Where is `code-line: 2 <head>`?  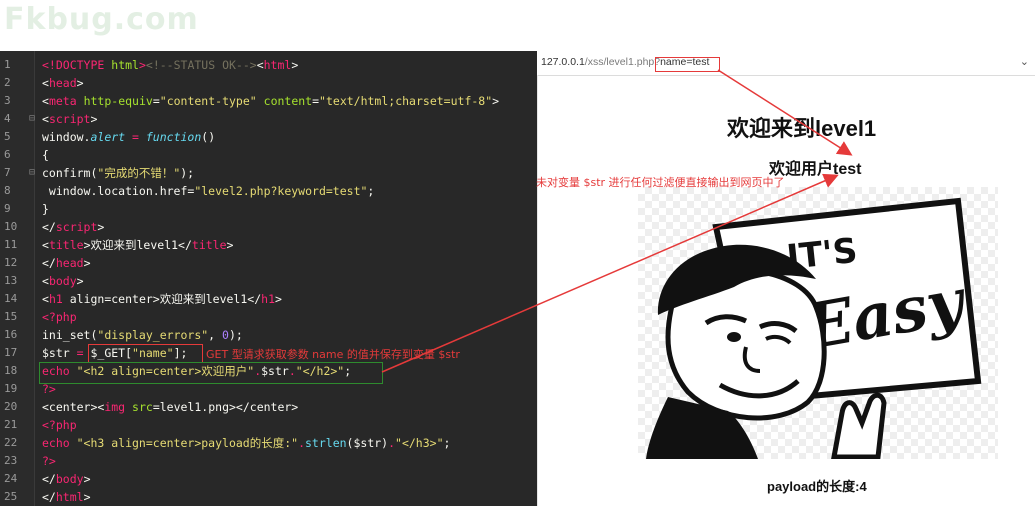 code-line: 2 <head> is located at coordinates (44, 83).